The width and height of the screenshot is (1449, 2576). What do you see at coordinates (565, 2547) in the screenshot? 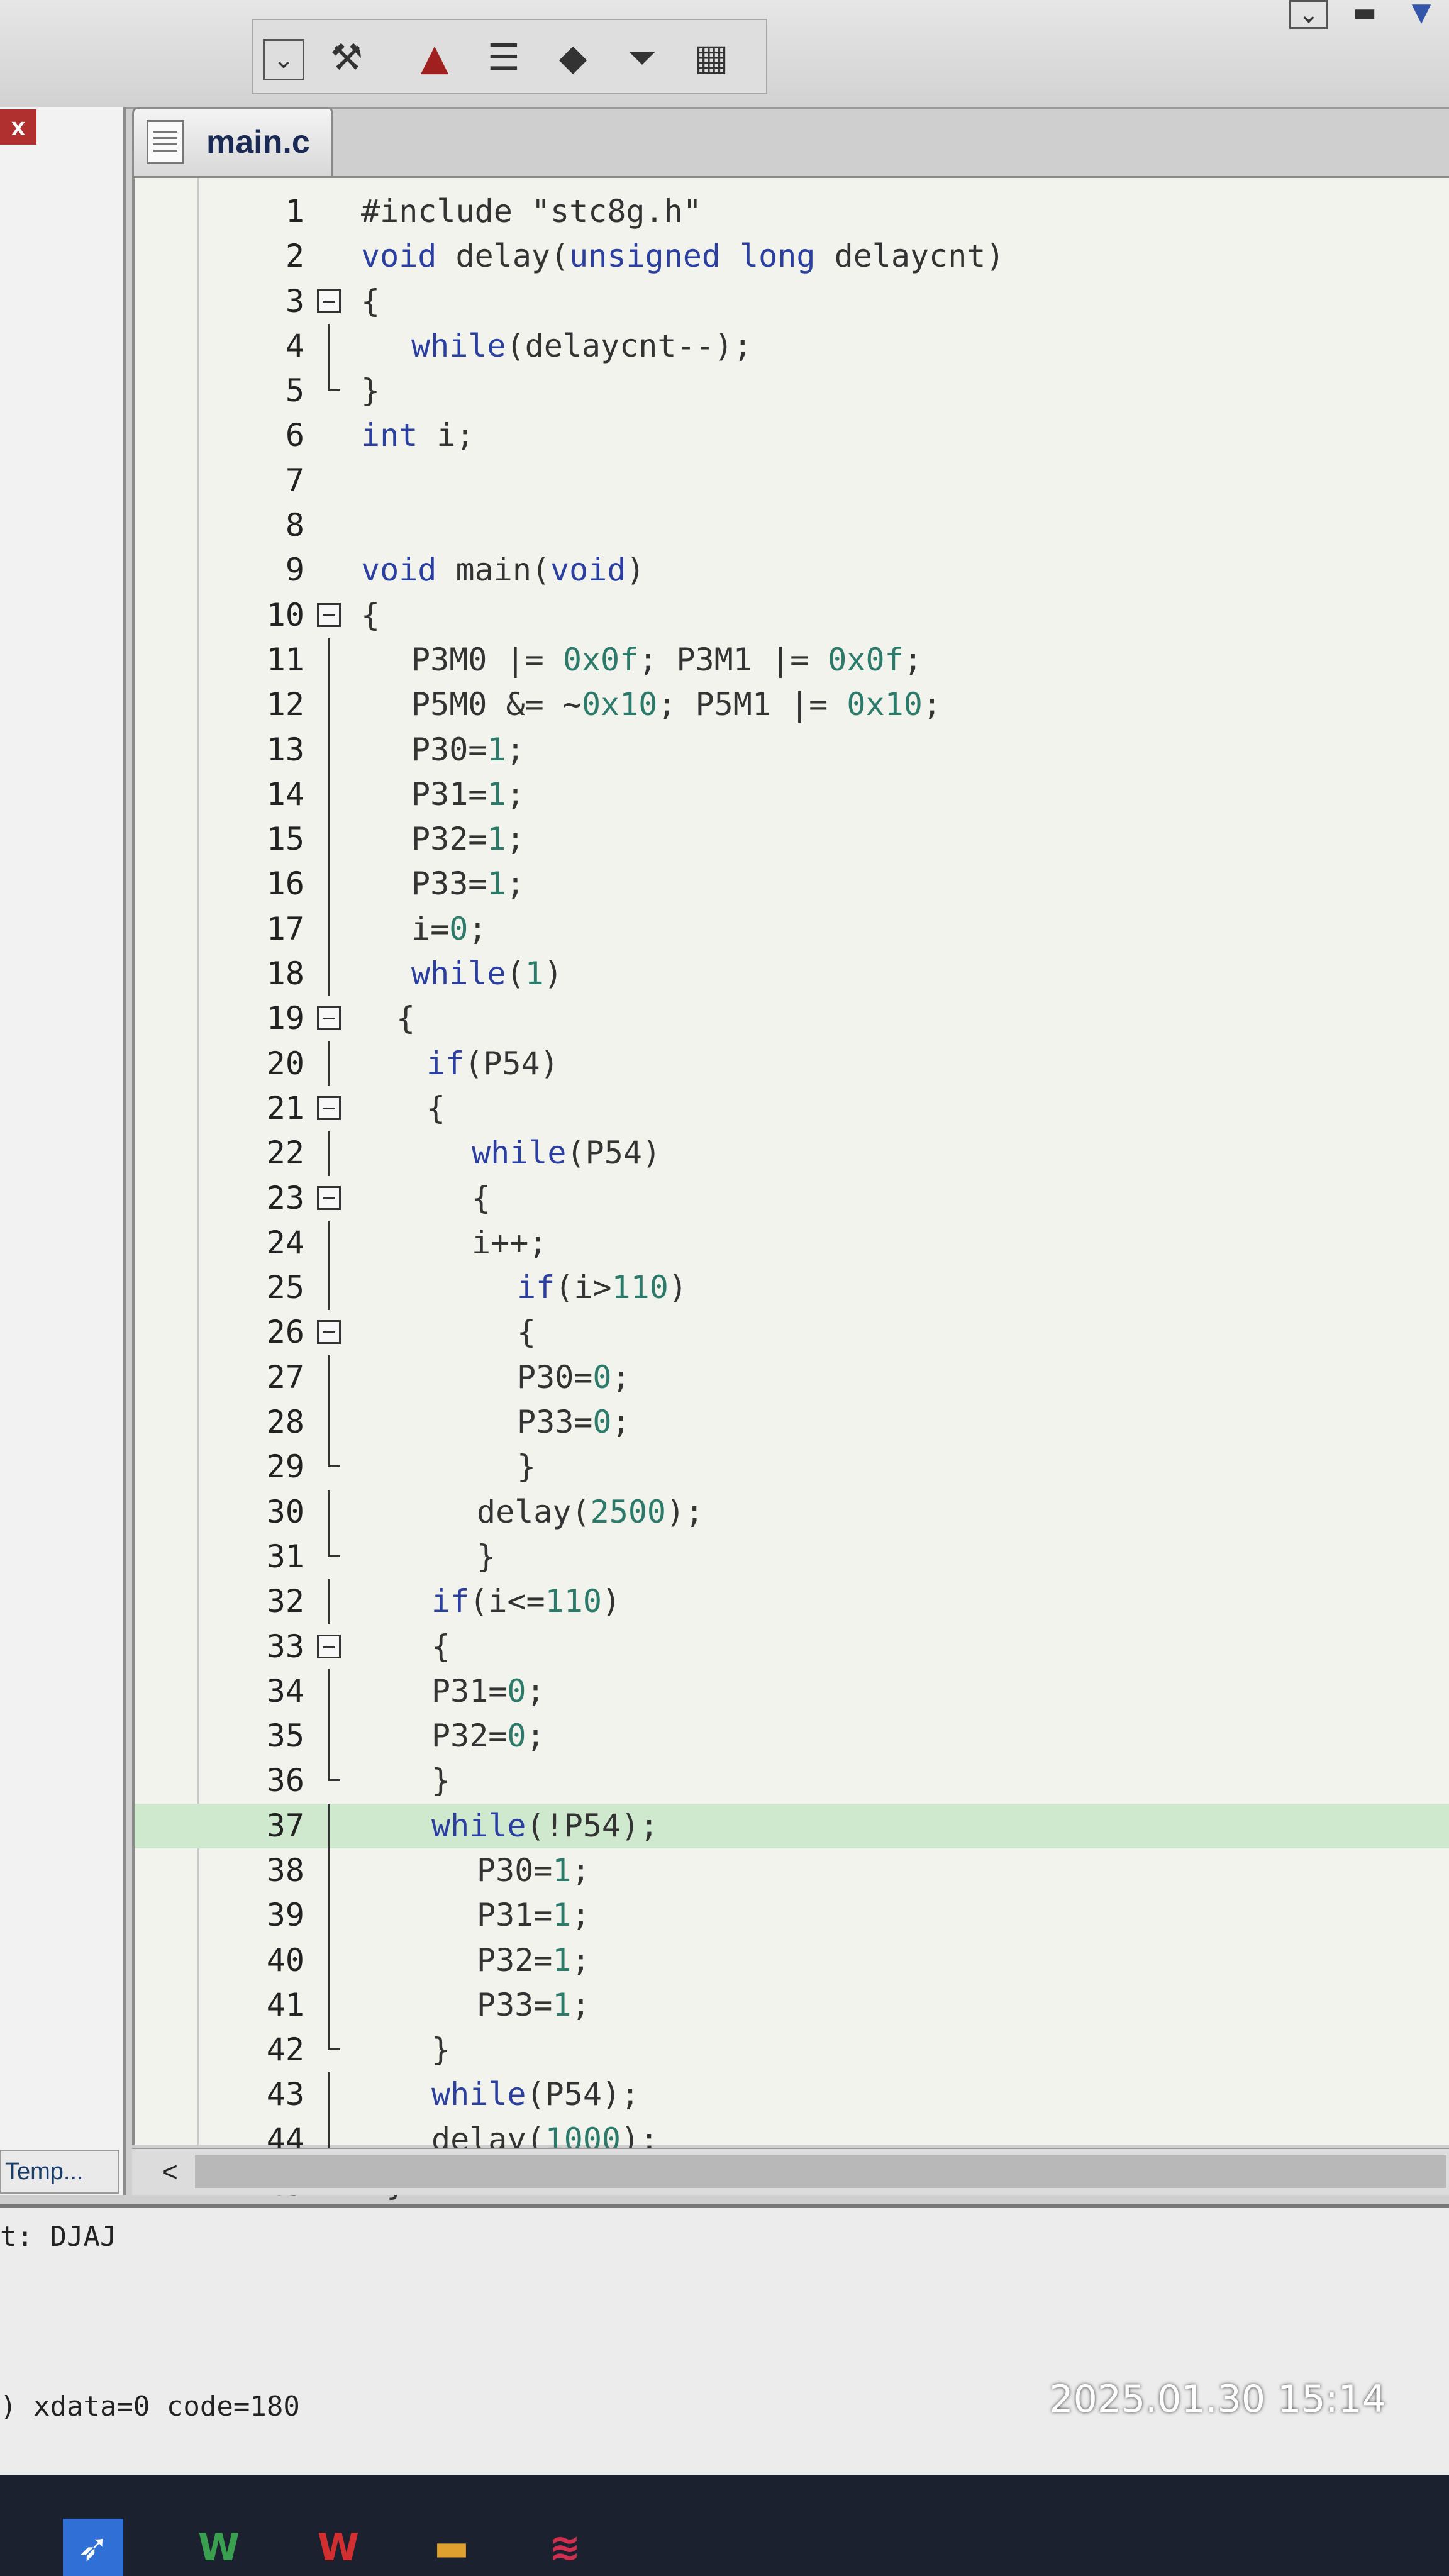
I see `stack-app-icon: ≋` at bounding box center [565, 2547].